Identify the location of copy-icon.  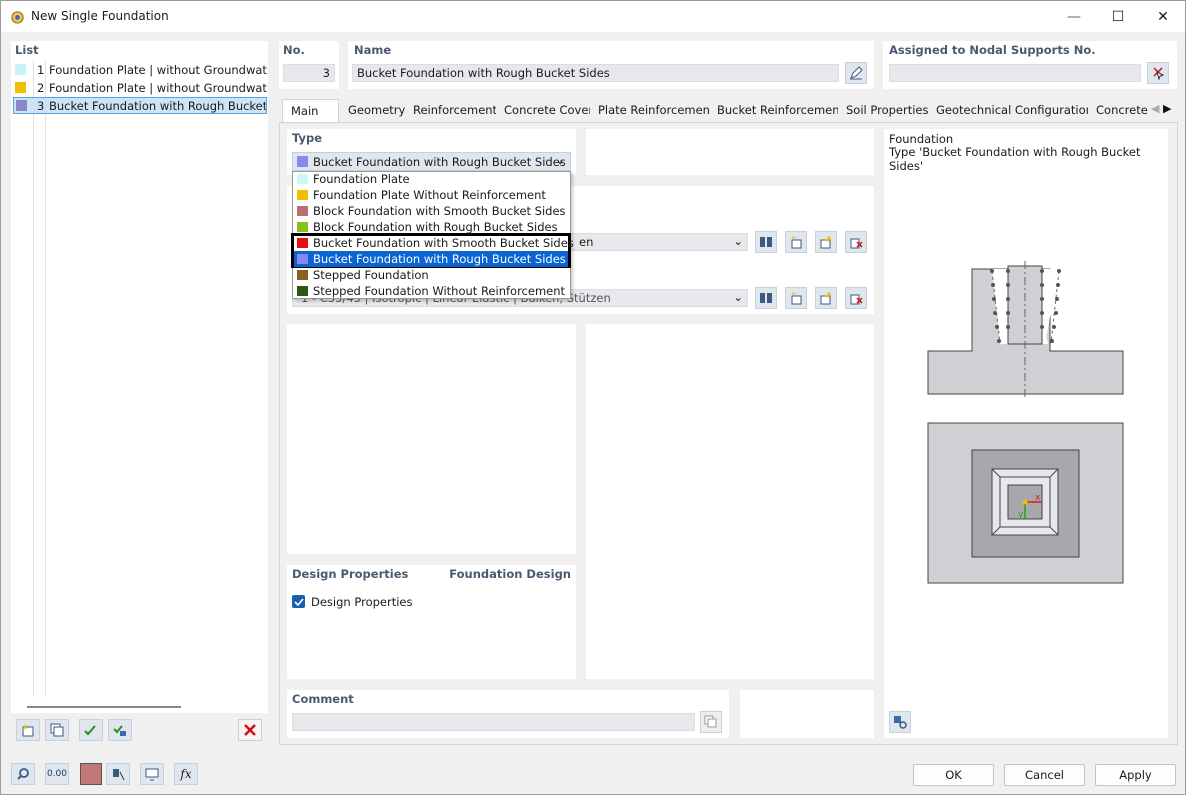
(57, 730).